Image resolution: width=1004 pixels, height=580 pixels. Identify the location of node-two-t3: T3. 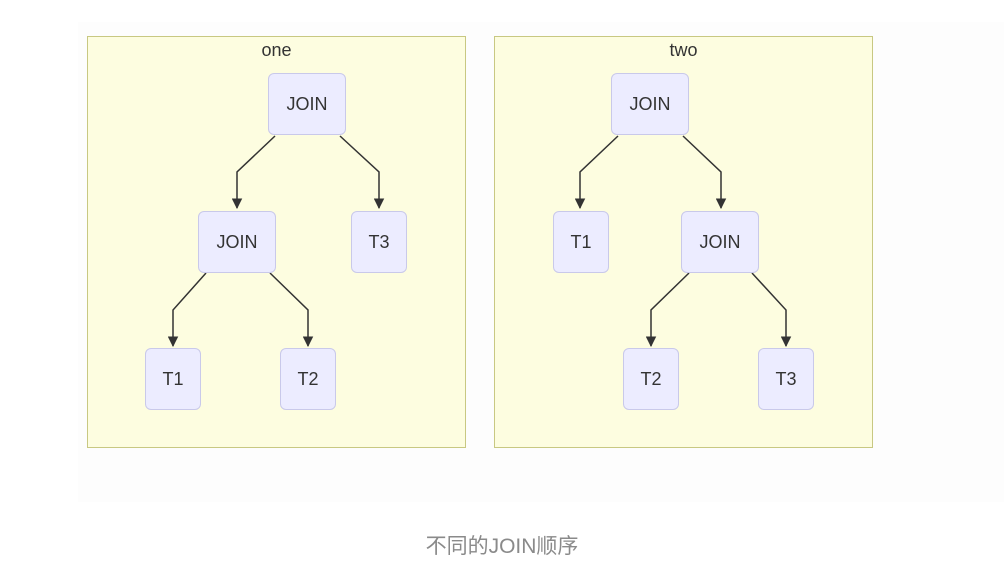
(786, 379).